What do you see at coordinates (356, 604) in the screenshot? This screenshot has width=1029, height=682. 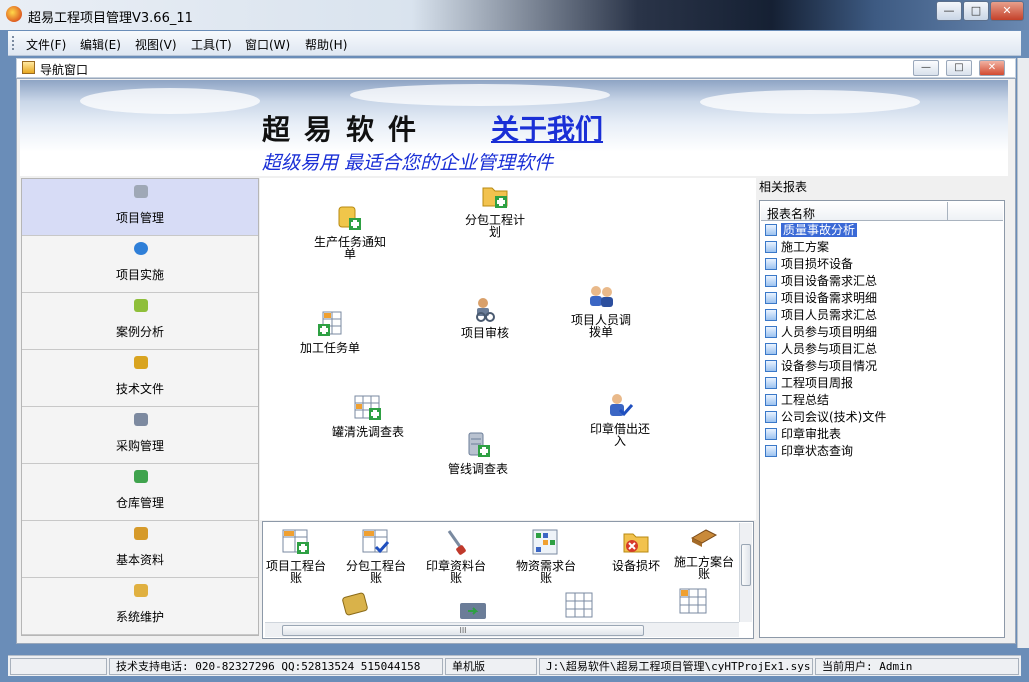 I see `notebook-icon` at bounding box center [356, 604].